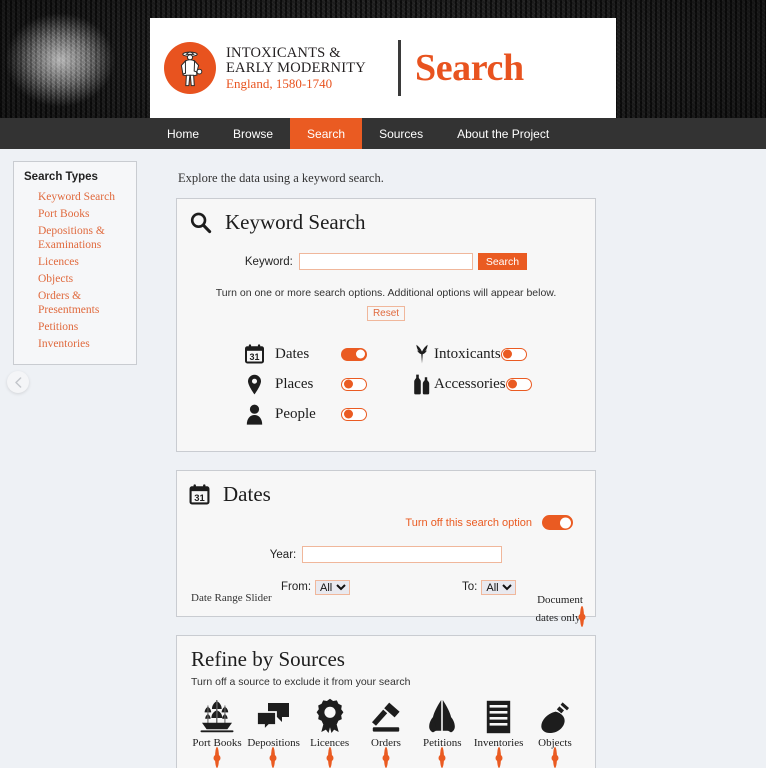 The width and height of the screenshot is (766, 768). Describe the element at coordinates (386, 489) in the screenshot. I see `dates-panel-header: 31 Dates` at that location.